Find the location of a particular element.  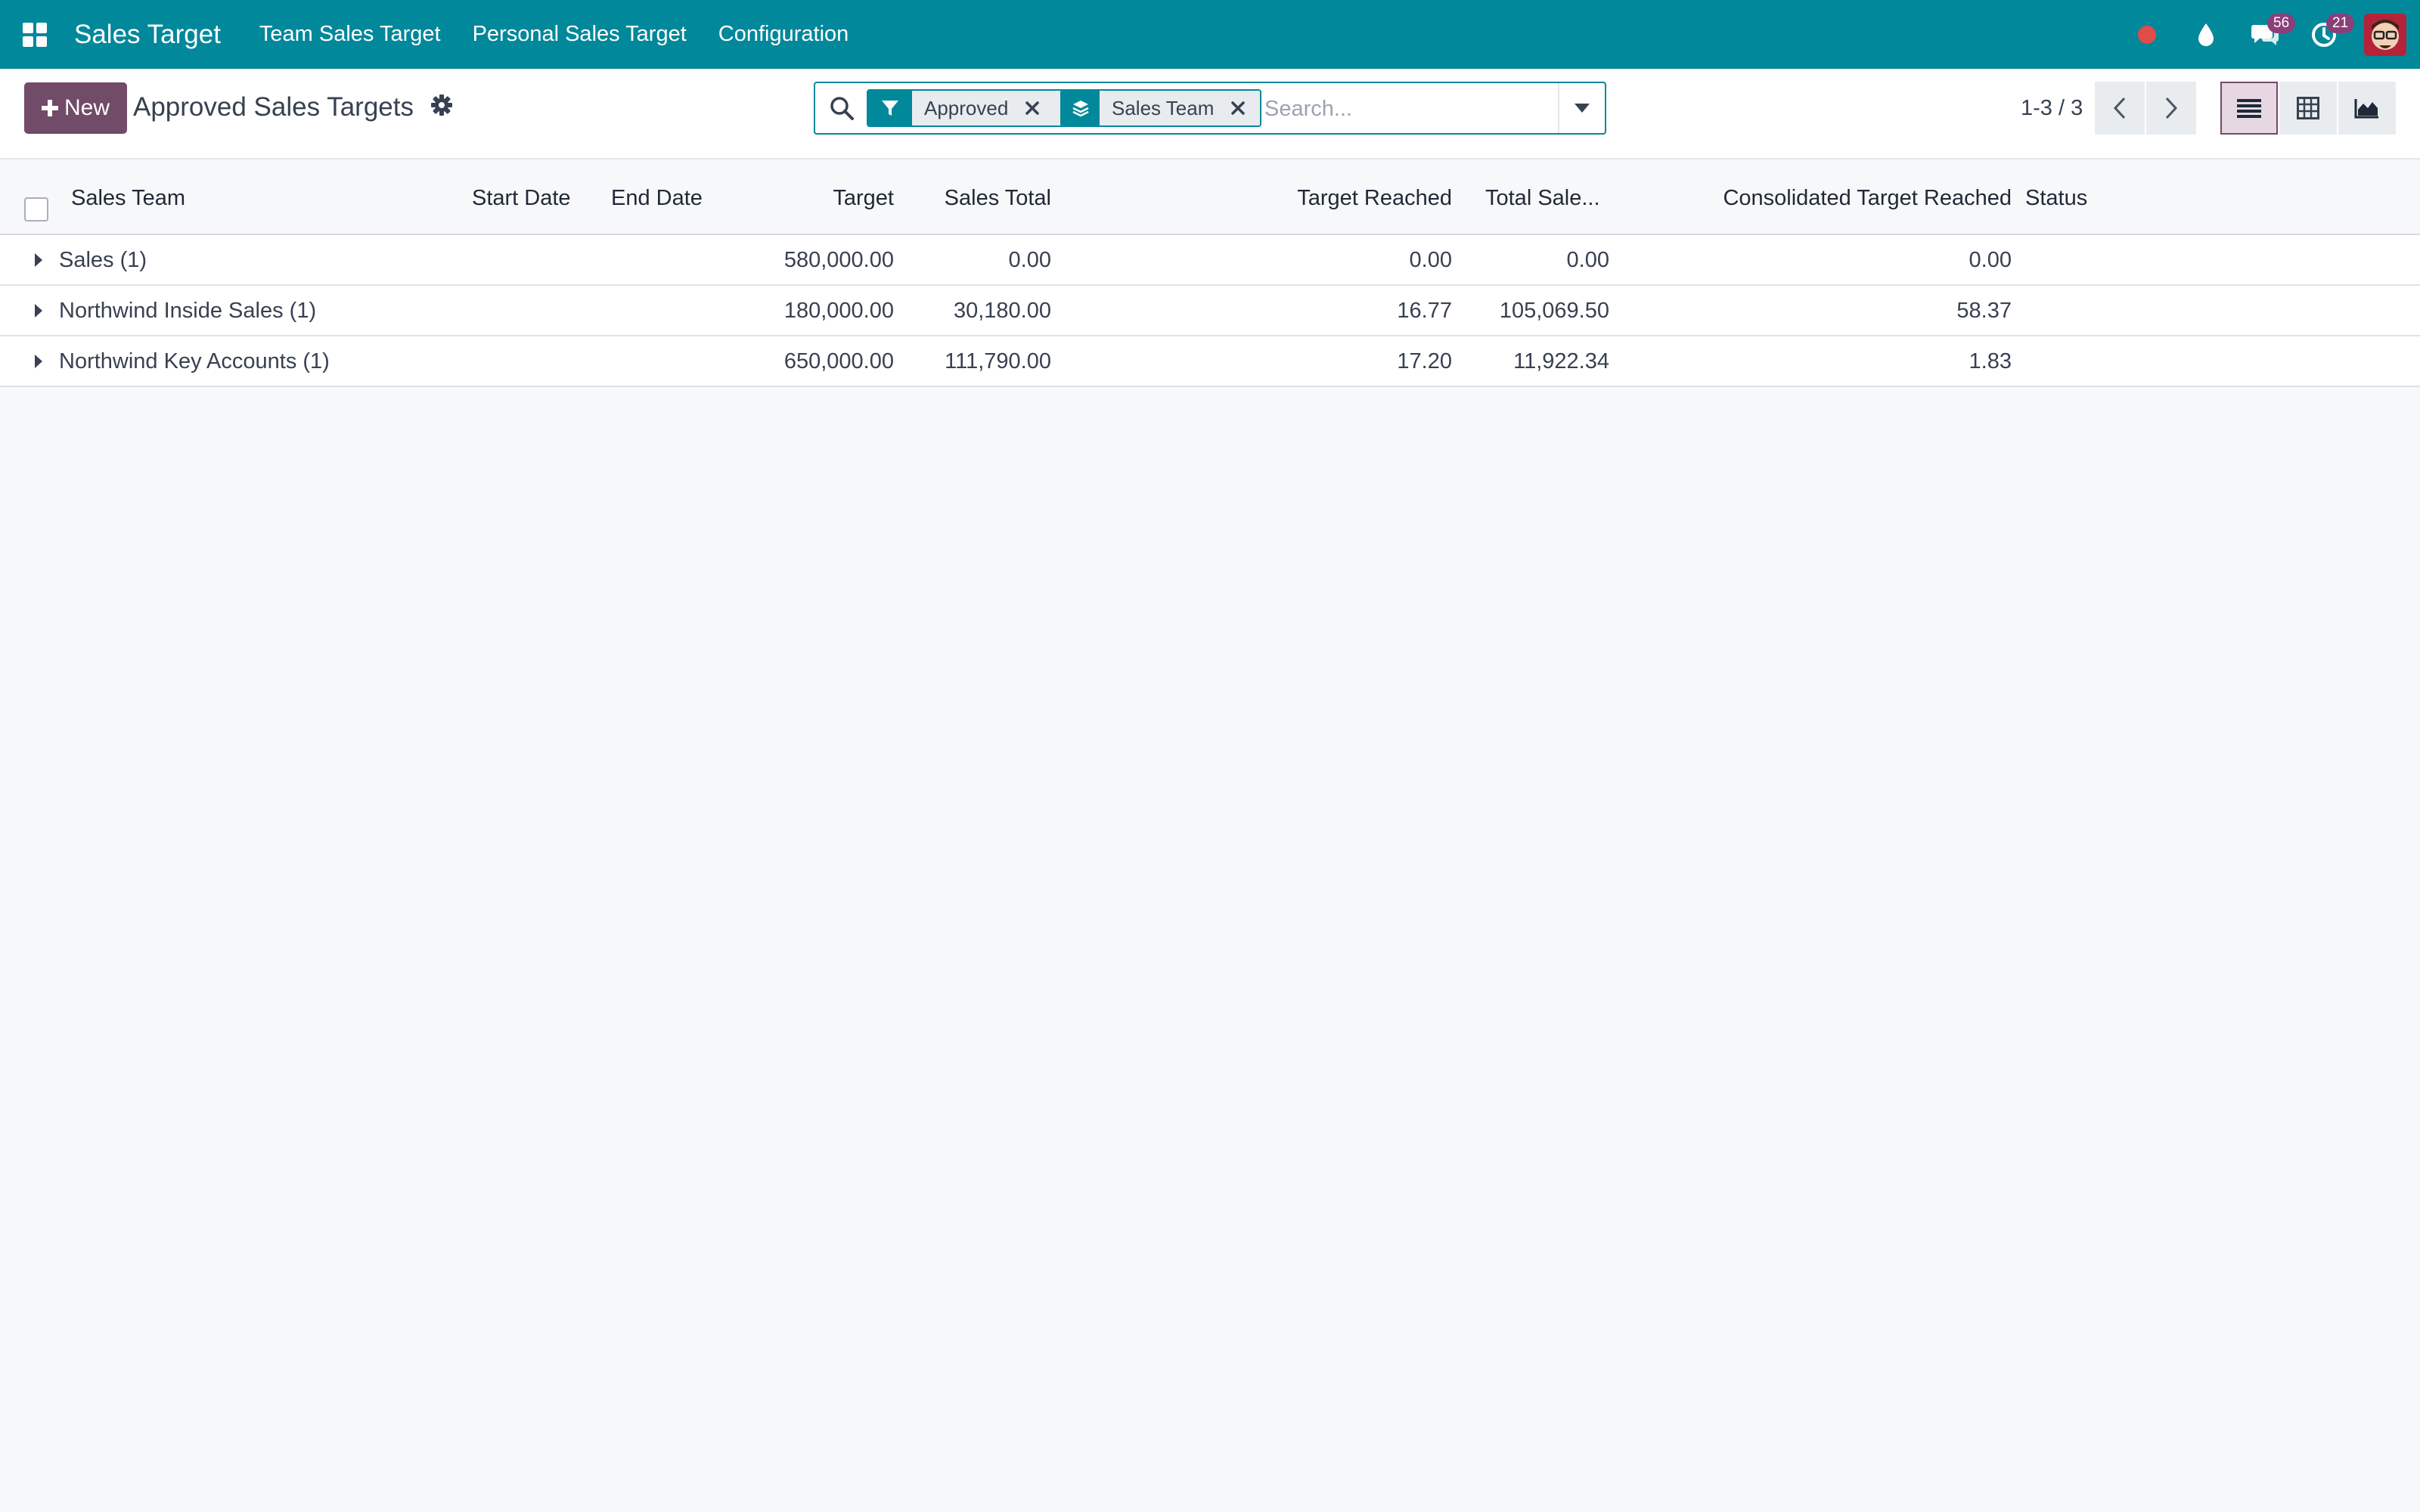

new-button-label: New is located at coordinates (87, 107).